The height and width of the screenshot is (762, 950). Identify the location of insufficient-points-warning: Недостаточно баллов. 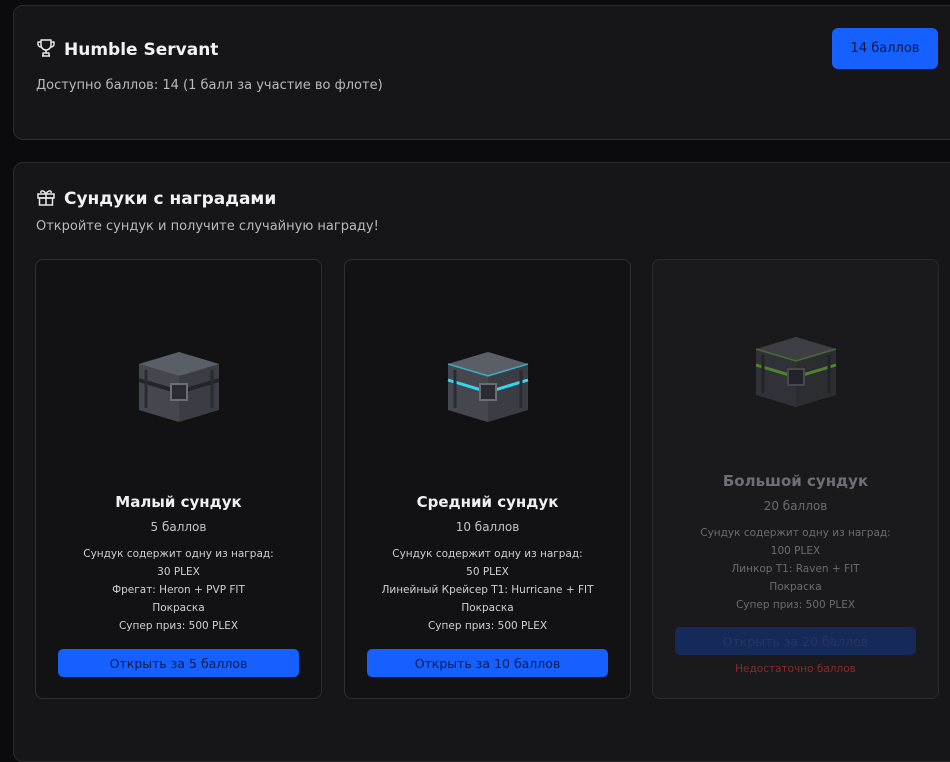
(795, 669).